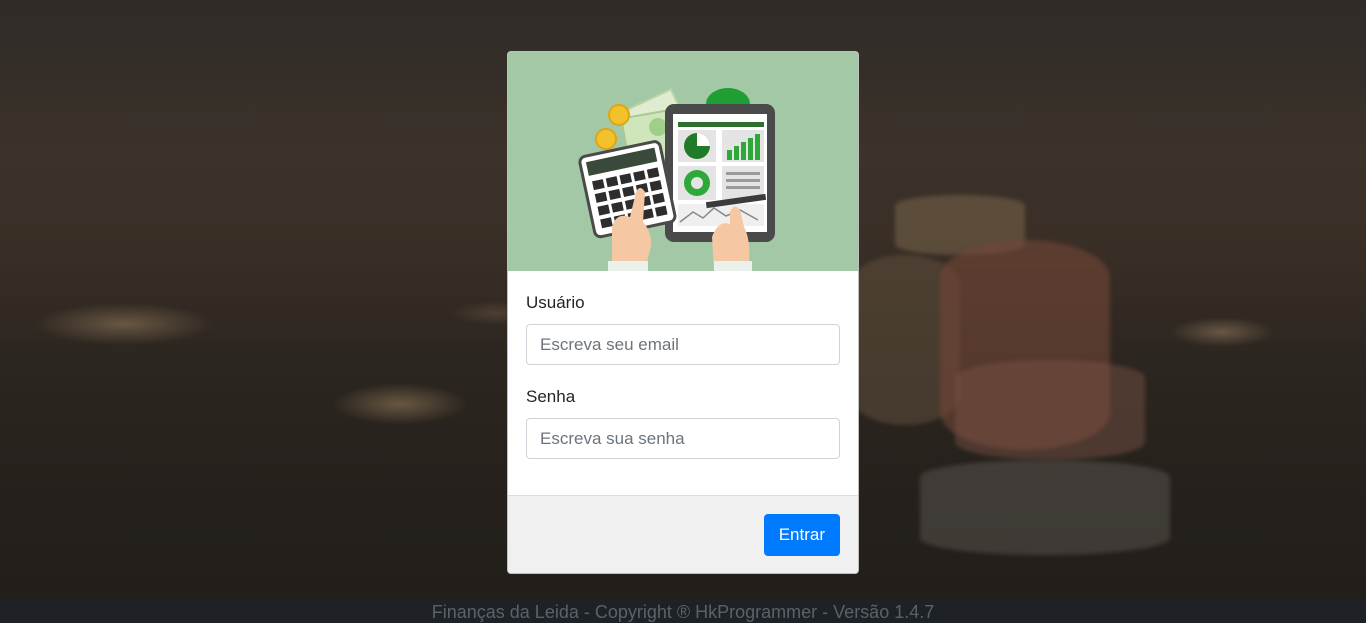 This screenshot has width=1366, height=625. Describe the element at coordinates (683, 438) in the screenshot. I see `password-input` at that location.